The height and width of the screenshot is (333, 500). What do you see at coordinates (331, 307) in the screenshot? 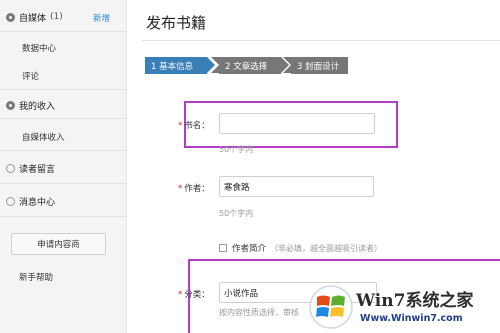
I see `windows-logo-icon` at bounding box center [331, 307].